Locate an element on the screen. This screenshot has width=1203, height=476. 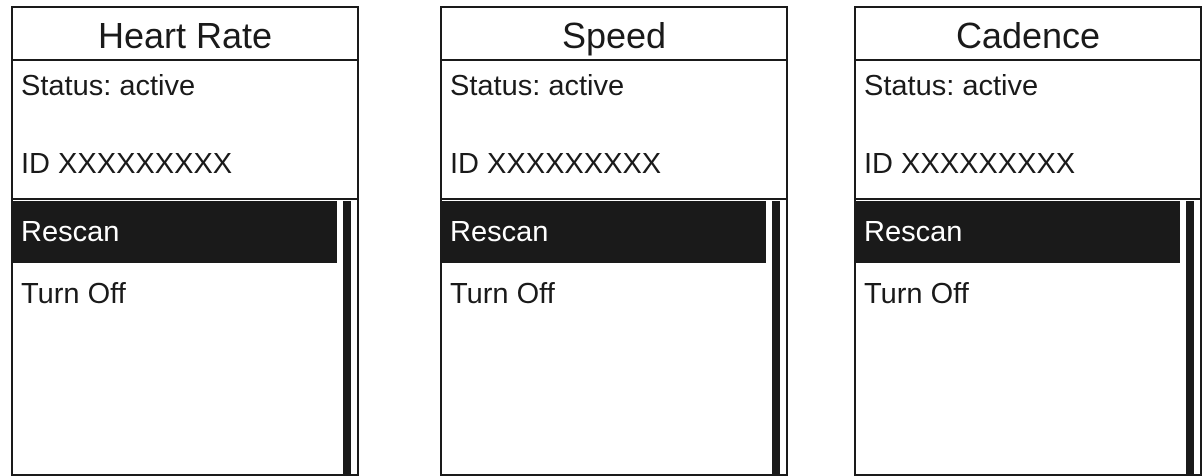
screen-title: Heart Rate is located at coordinates (185, 35).